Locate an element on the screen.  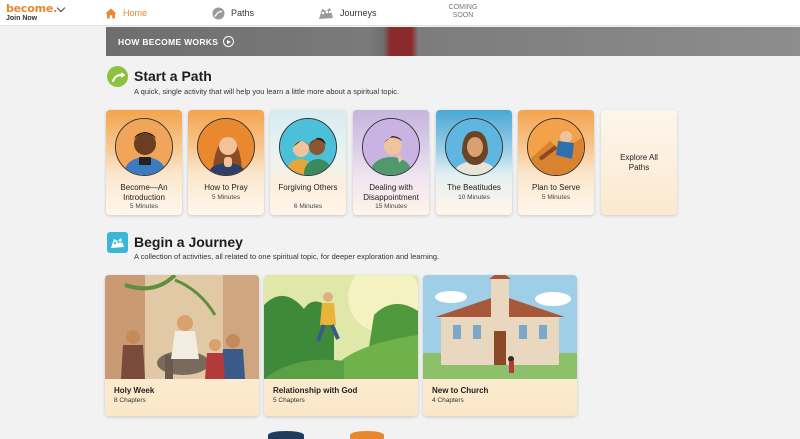
start-a-path-heading: Start a Path is located at coordinates (173, 76).